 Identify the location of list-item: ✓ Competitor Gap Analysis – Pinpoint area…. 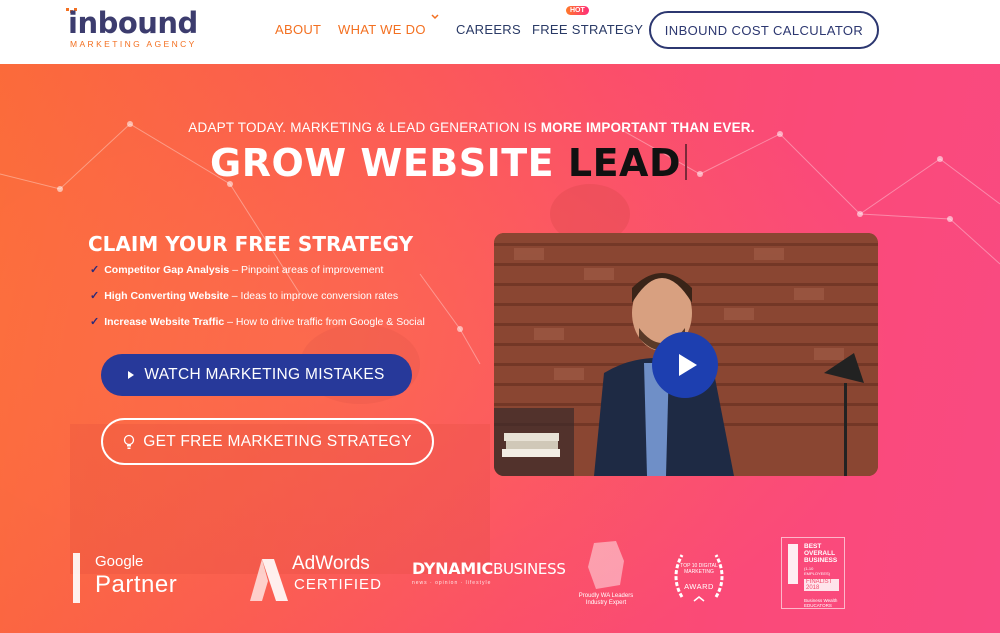
(236, 269).